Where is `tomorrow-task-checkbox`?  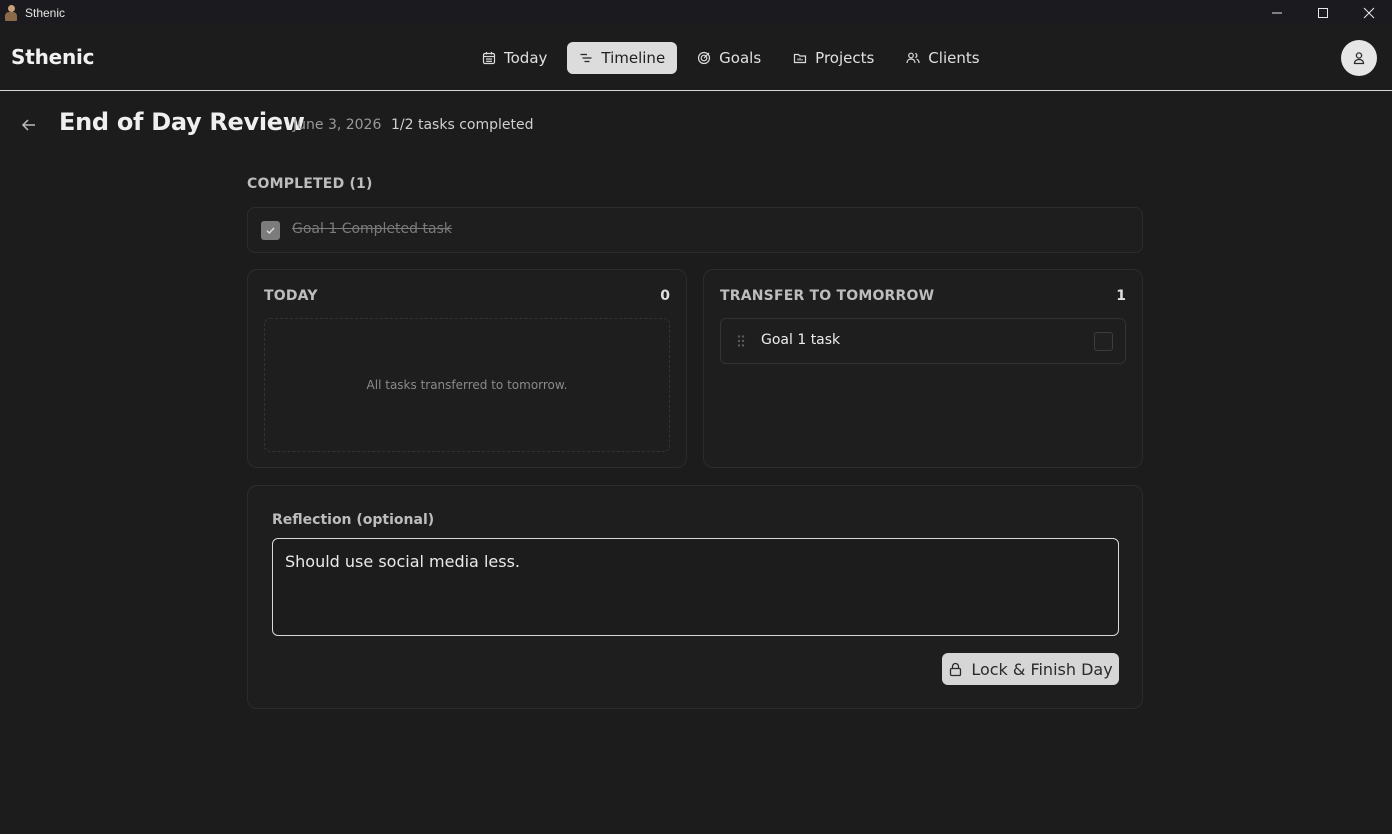
tomorrow-task-checkbox is located at coordinates (1103, 341).